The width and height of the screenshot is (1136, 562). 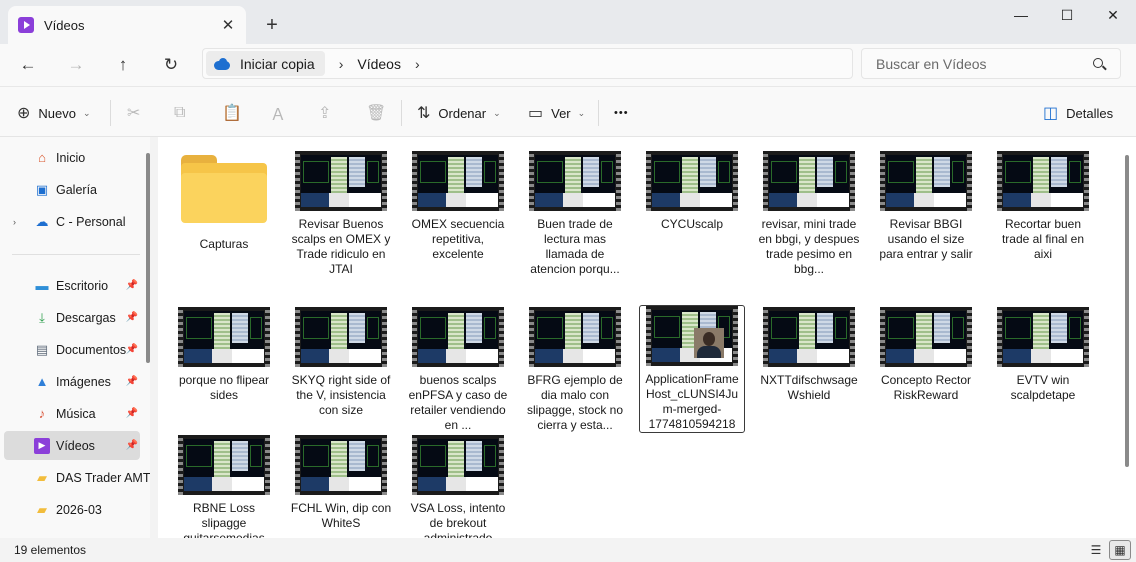 I want to click on new-tab-button: +, so click(x=272, y=25).